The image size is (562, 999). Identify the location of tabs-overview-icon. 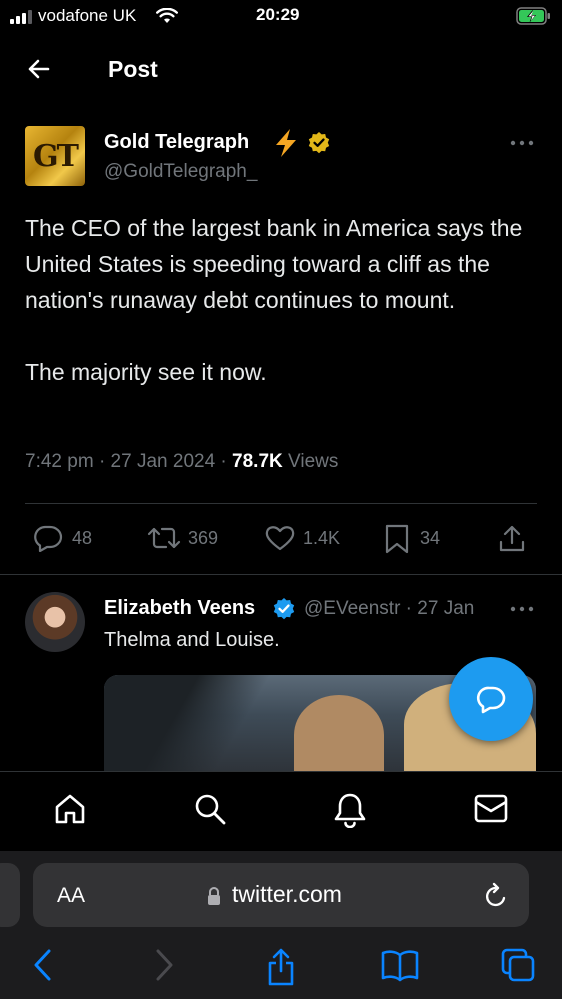
(518, 965).